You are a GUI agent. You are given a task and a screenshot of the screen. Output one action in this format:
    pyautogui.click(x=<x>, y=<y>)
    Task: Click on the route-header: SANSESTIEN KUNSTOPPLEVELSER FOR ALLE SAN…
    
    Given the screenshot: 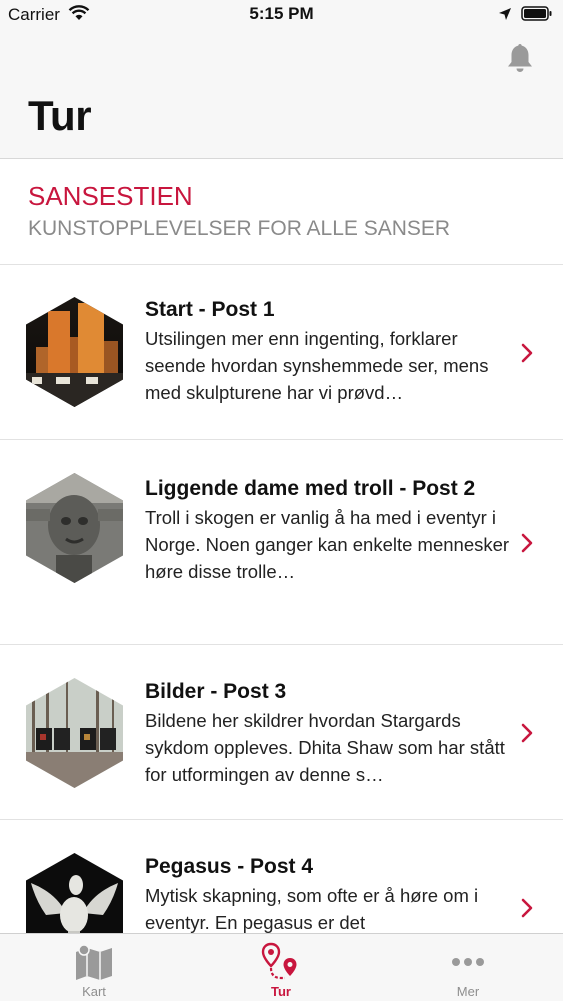 What is the action you would take?
    pyautogui.click(x=281, y=212)
    